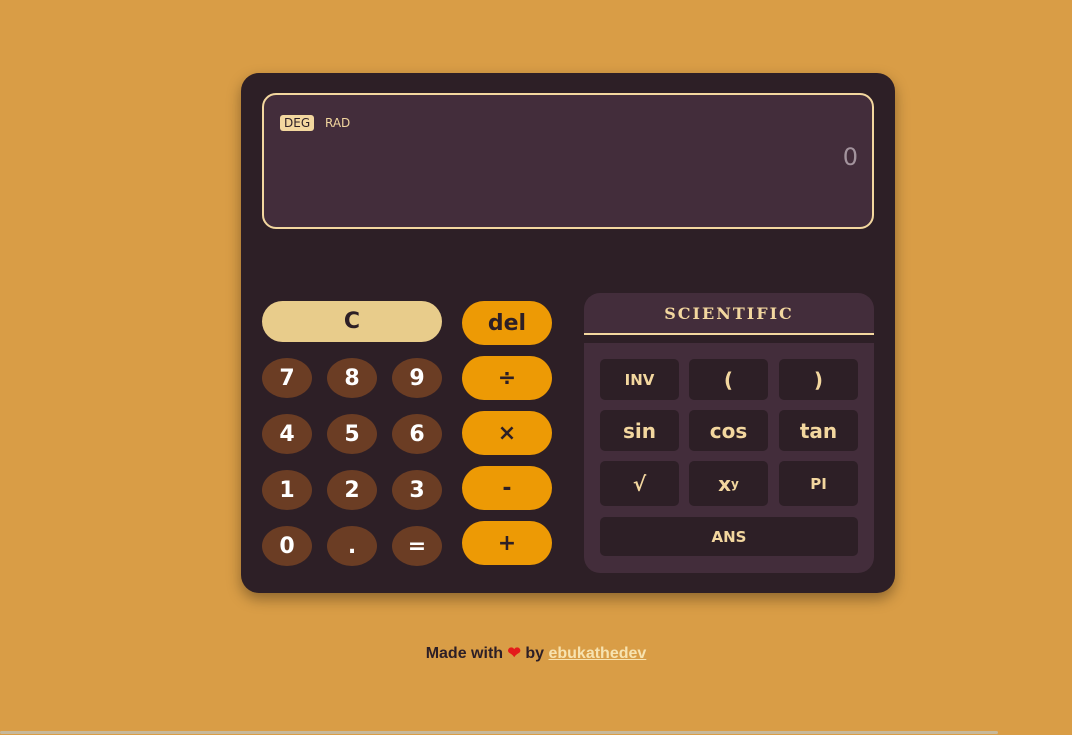 The width and height of the screenshot is (1072, 735). Describe the element at coordinates (725, 483) in the screenshot. I see `power-base-label: x` at that location.